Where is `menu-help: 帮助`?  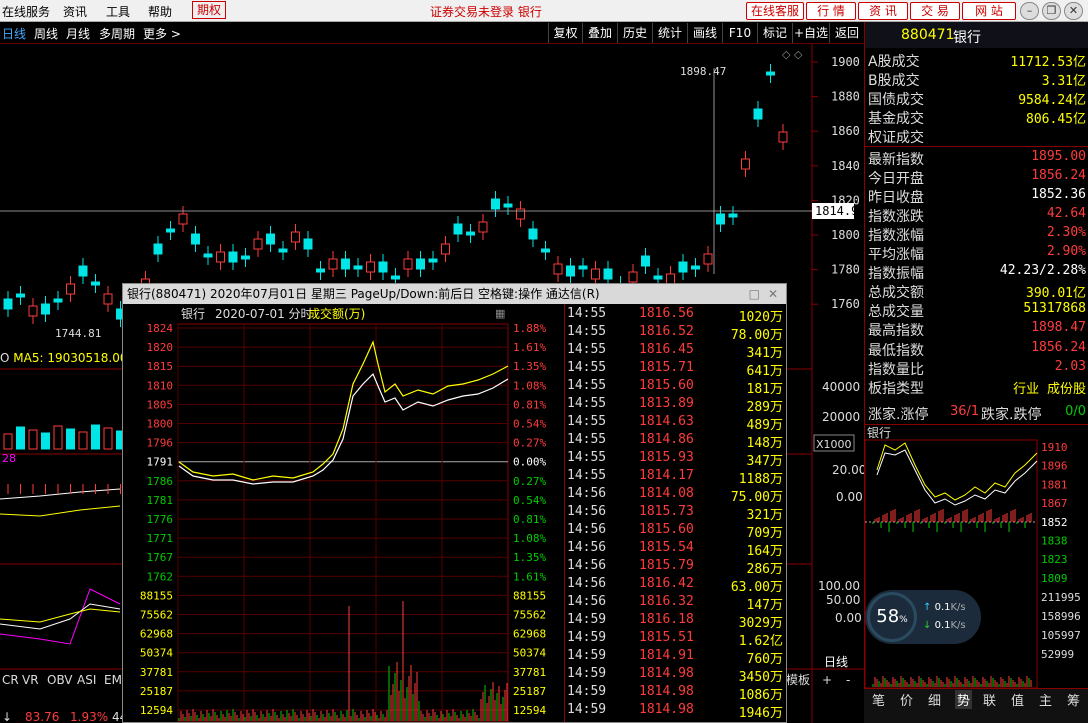
menu-help: 帮助 is located at coordinates (160, 11).